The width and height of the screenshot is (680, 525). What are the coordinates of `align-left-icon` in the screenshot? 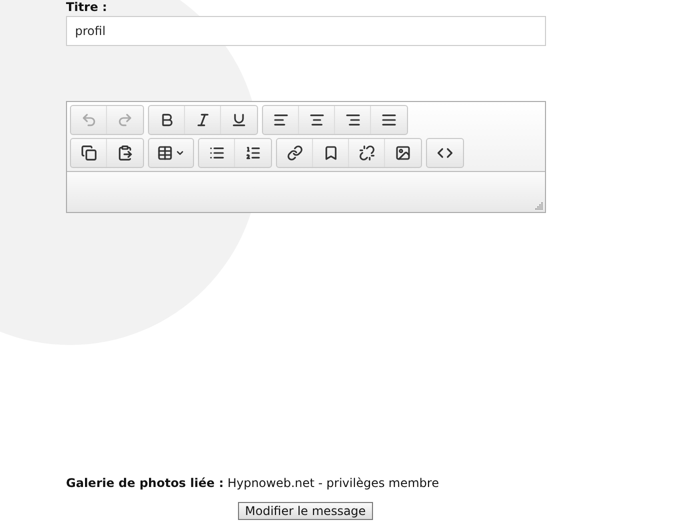 It's located at (280, 120).